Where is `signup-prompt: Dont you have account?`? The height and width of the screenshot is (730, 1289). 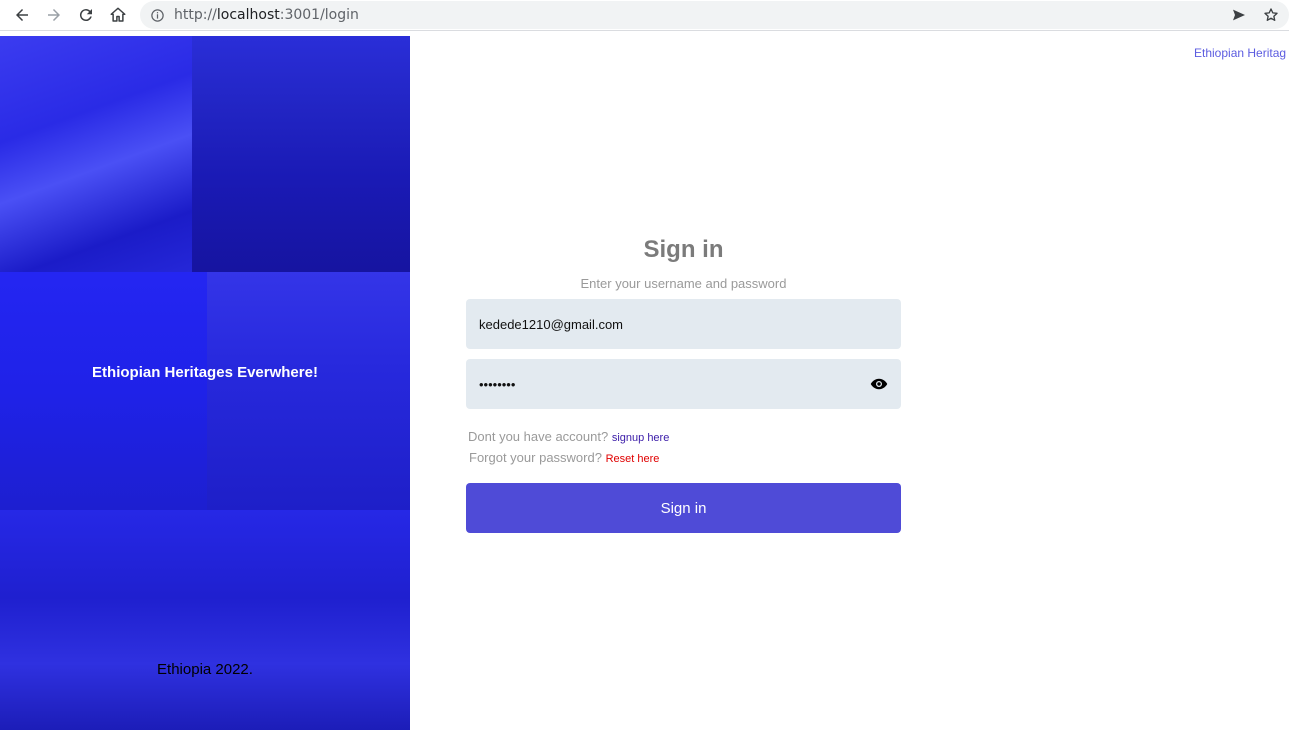 signup-prompt: Dont you have account? is located at coordinates (538, 436).